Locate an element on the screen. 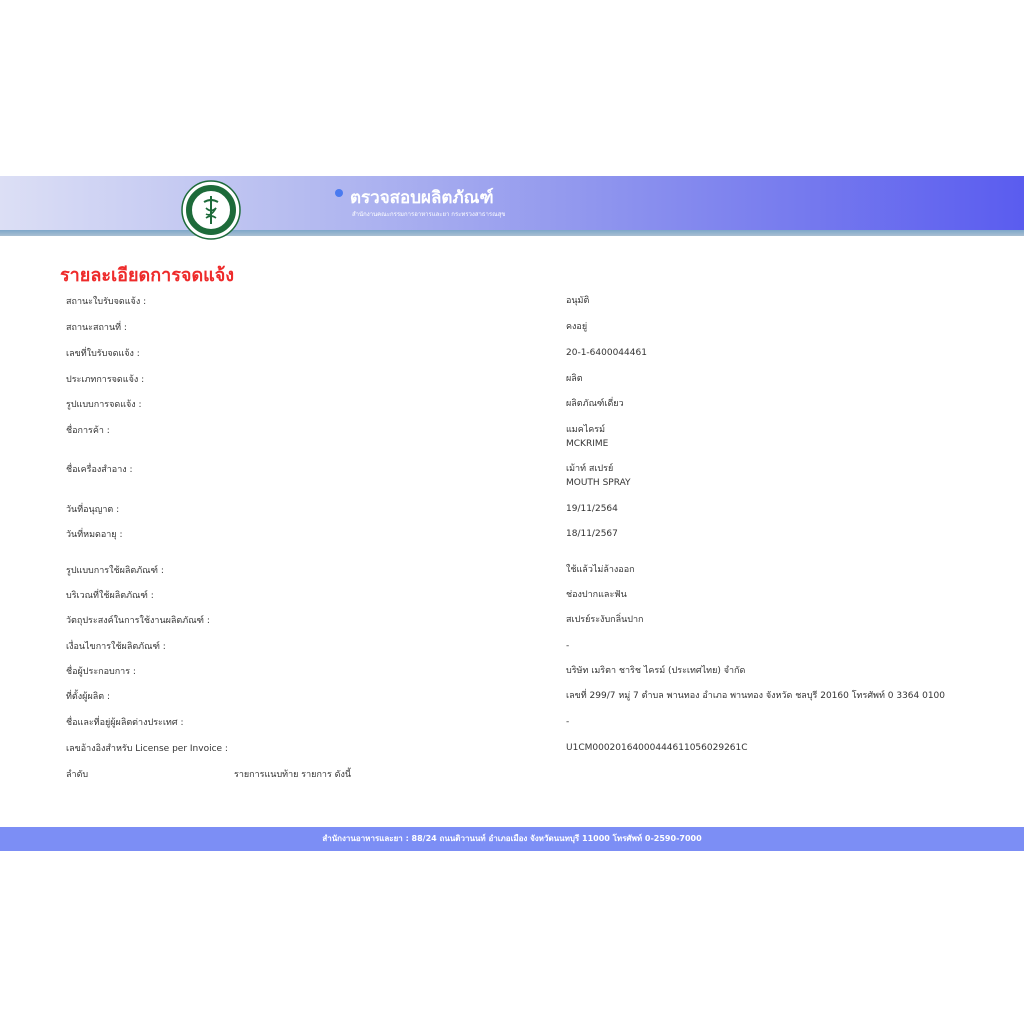  detail-value: 18/11/2567 is located at coordinates (592, 534).